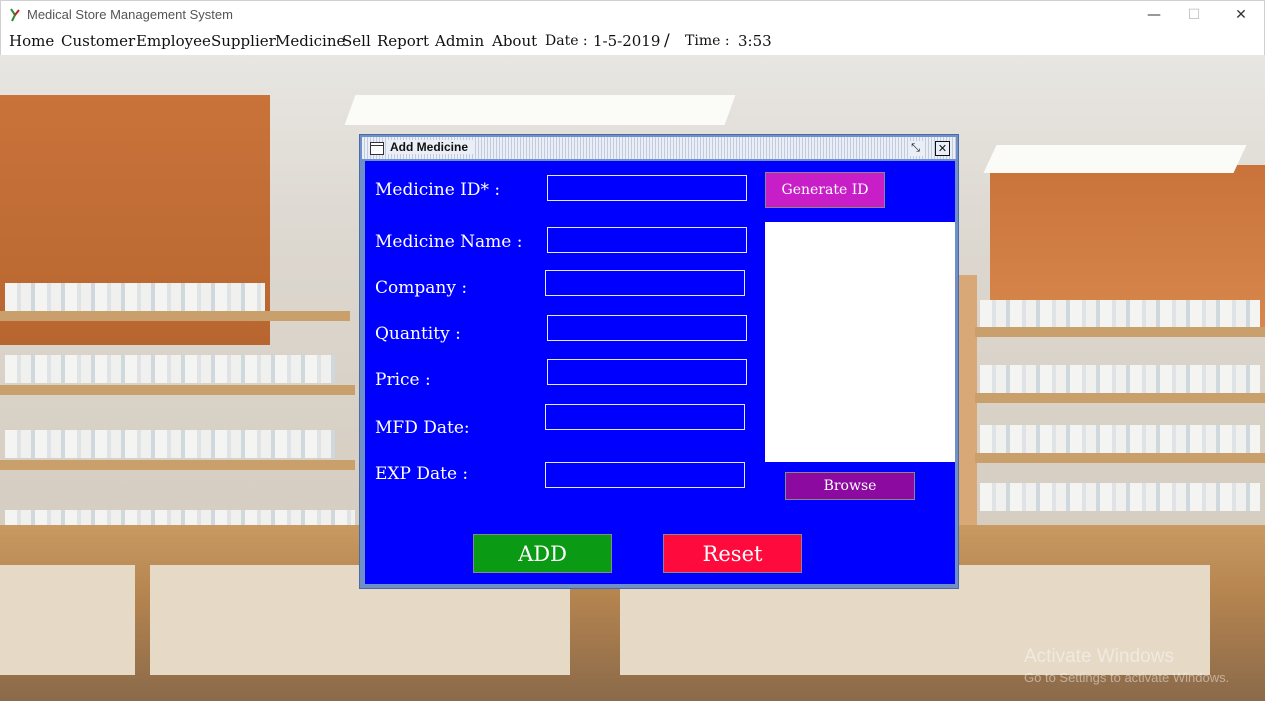  Describe the element at coordinates (403, 41) in the screenshot. I see `menu-report: Report` at that location.